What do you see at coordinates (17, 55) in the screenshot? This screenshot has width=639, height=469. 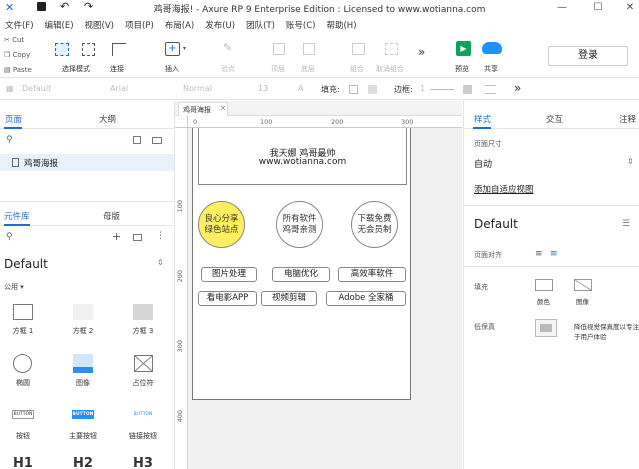 I see `copy-button: ❐ Copy` at bounding box center [17, 55].